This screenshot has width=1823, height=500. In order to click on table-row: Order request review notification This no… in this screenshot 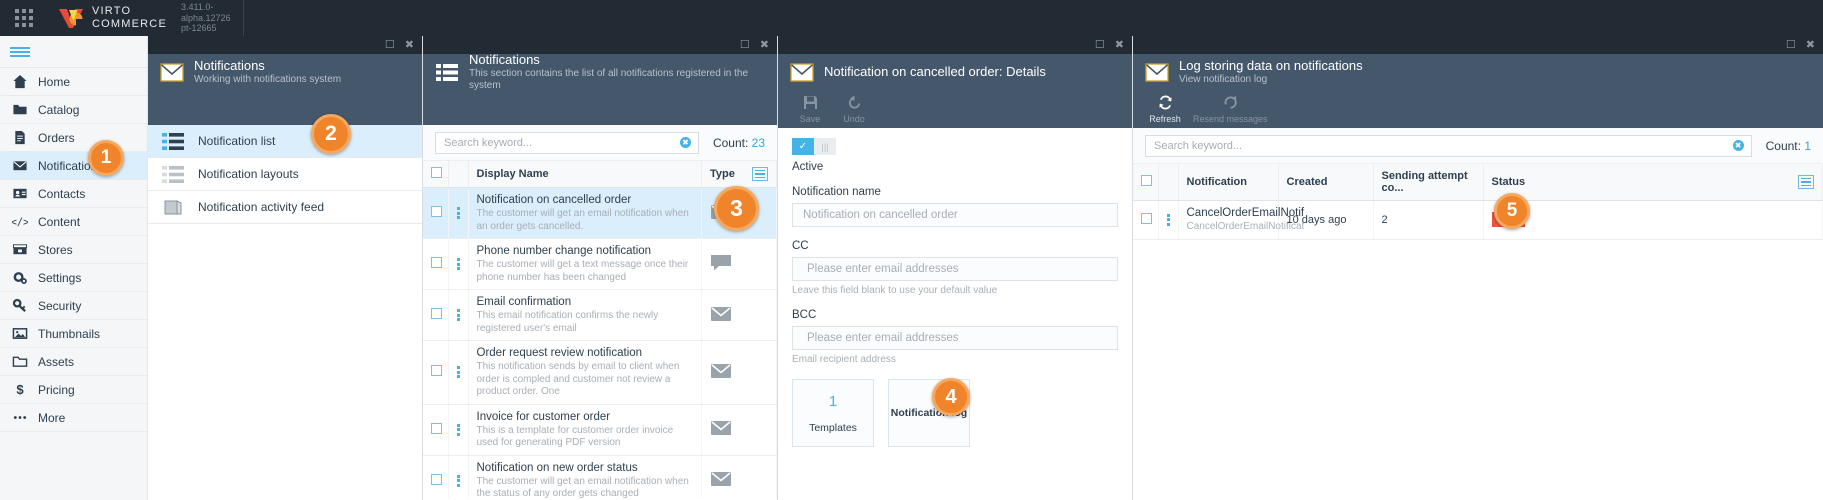, I will do `click(600, 372)`.